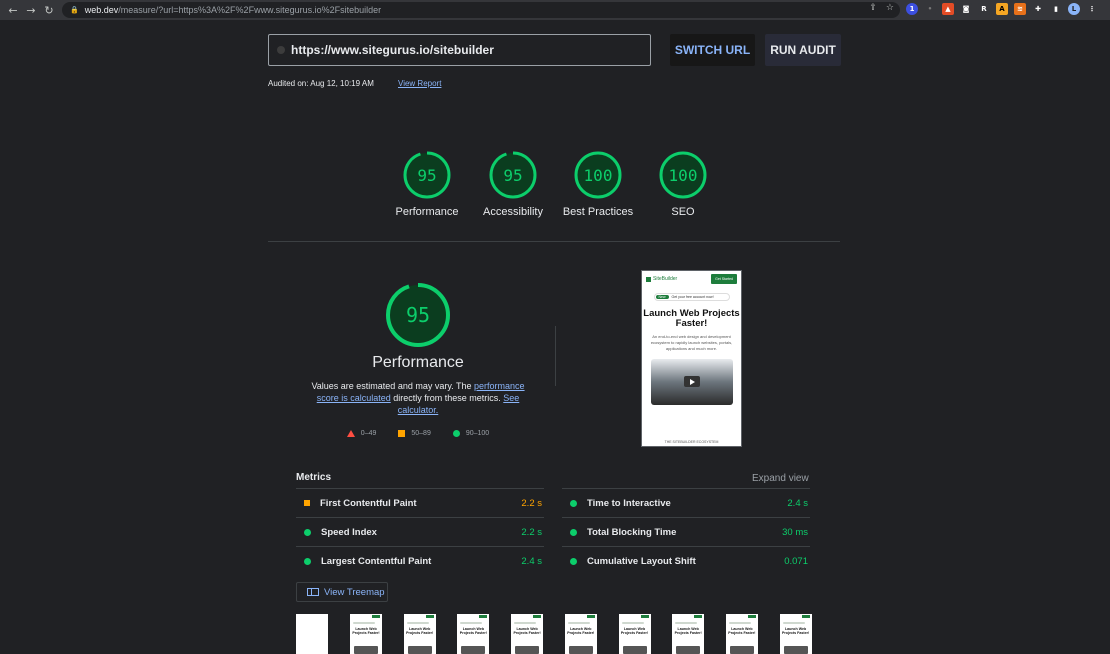 This screenshot has width=1110, height=654. What do you see at coordinates (447, 398) in the screenshot?
I see `desc-text-2: directly from these metrics.` at bounding box center [447, 398].